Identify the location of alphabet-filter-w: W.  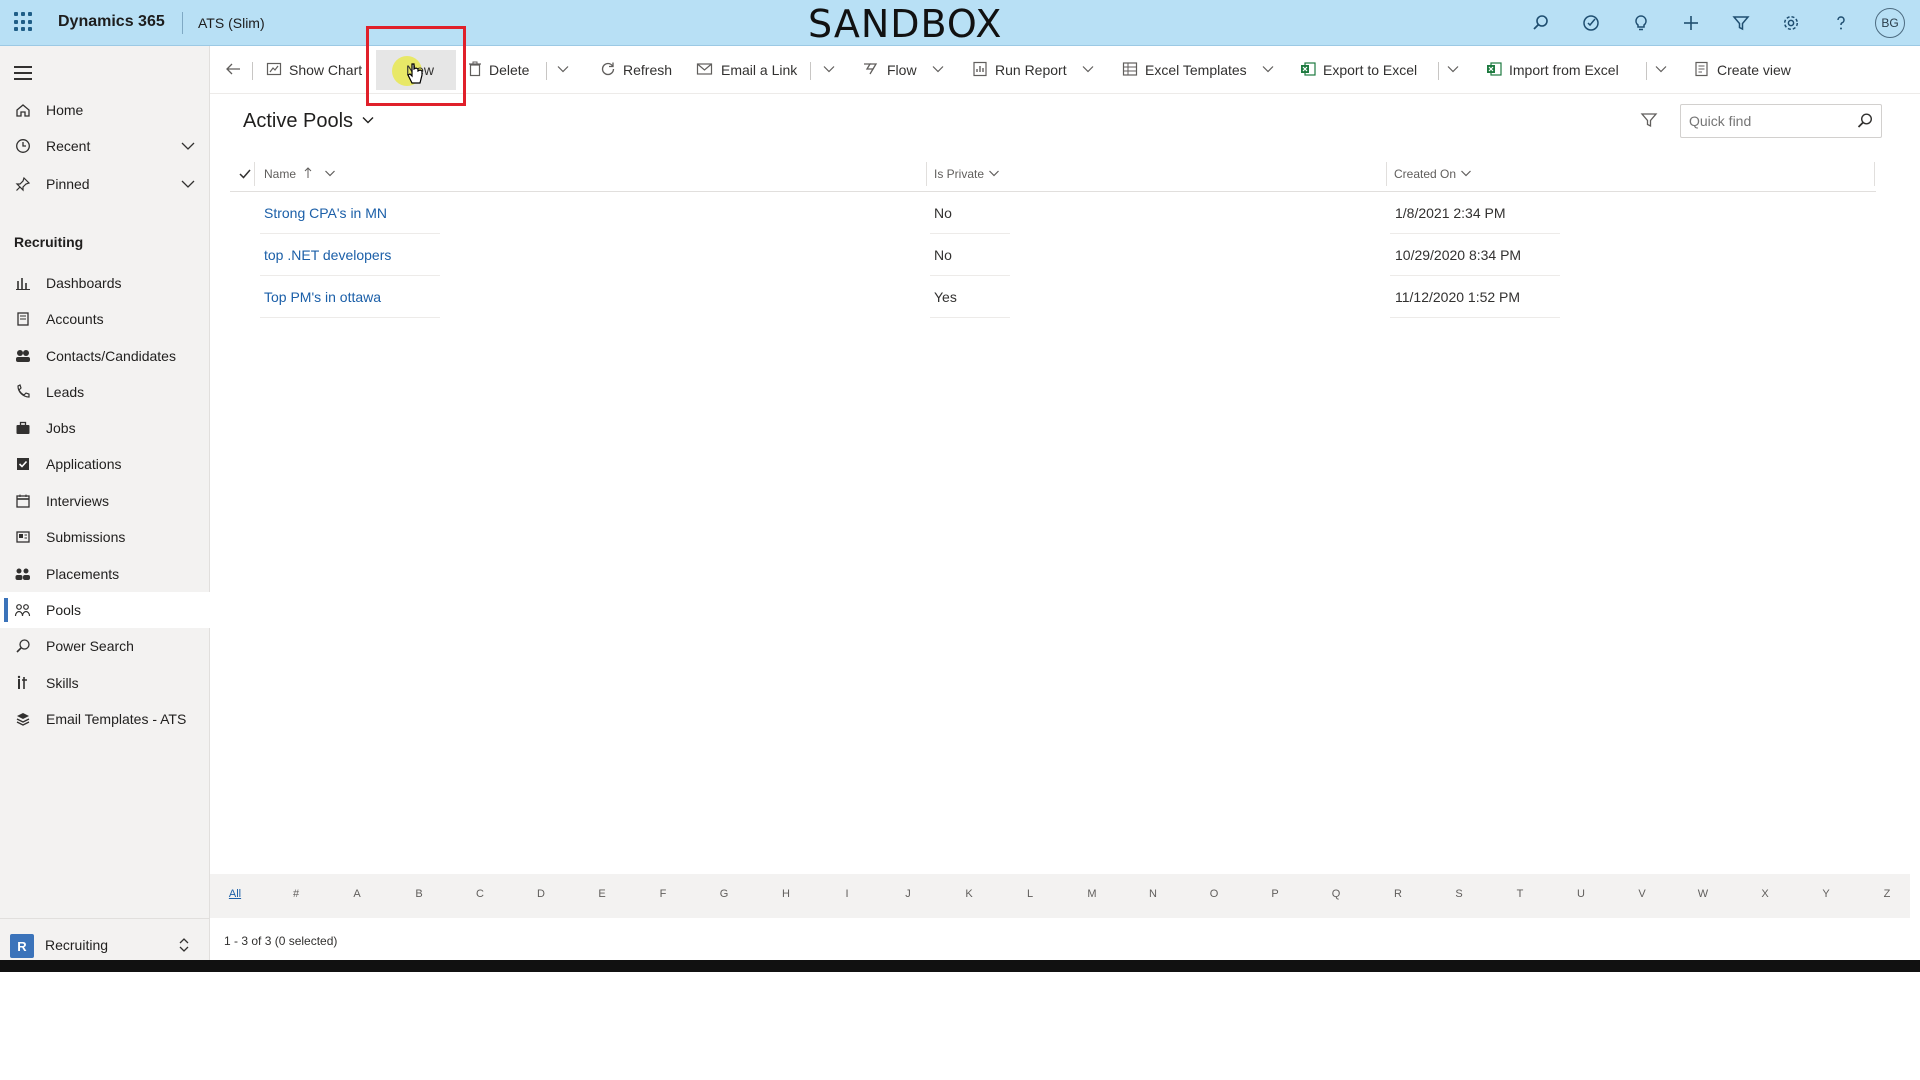
(1703, 894).